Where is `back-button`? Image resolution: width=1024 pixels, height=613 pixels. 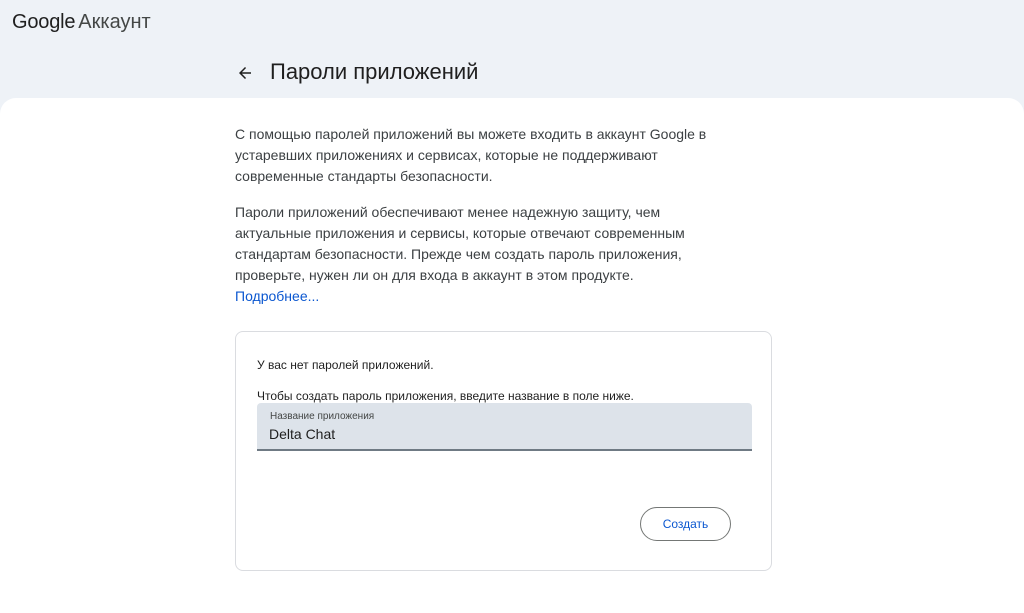
back-button is located at coordinates (245, 73).